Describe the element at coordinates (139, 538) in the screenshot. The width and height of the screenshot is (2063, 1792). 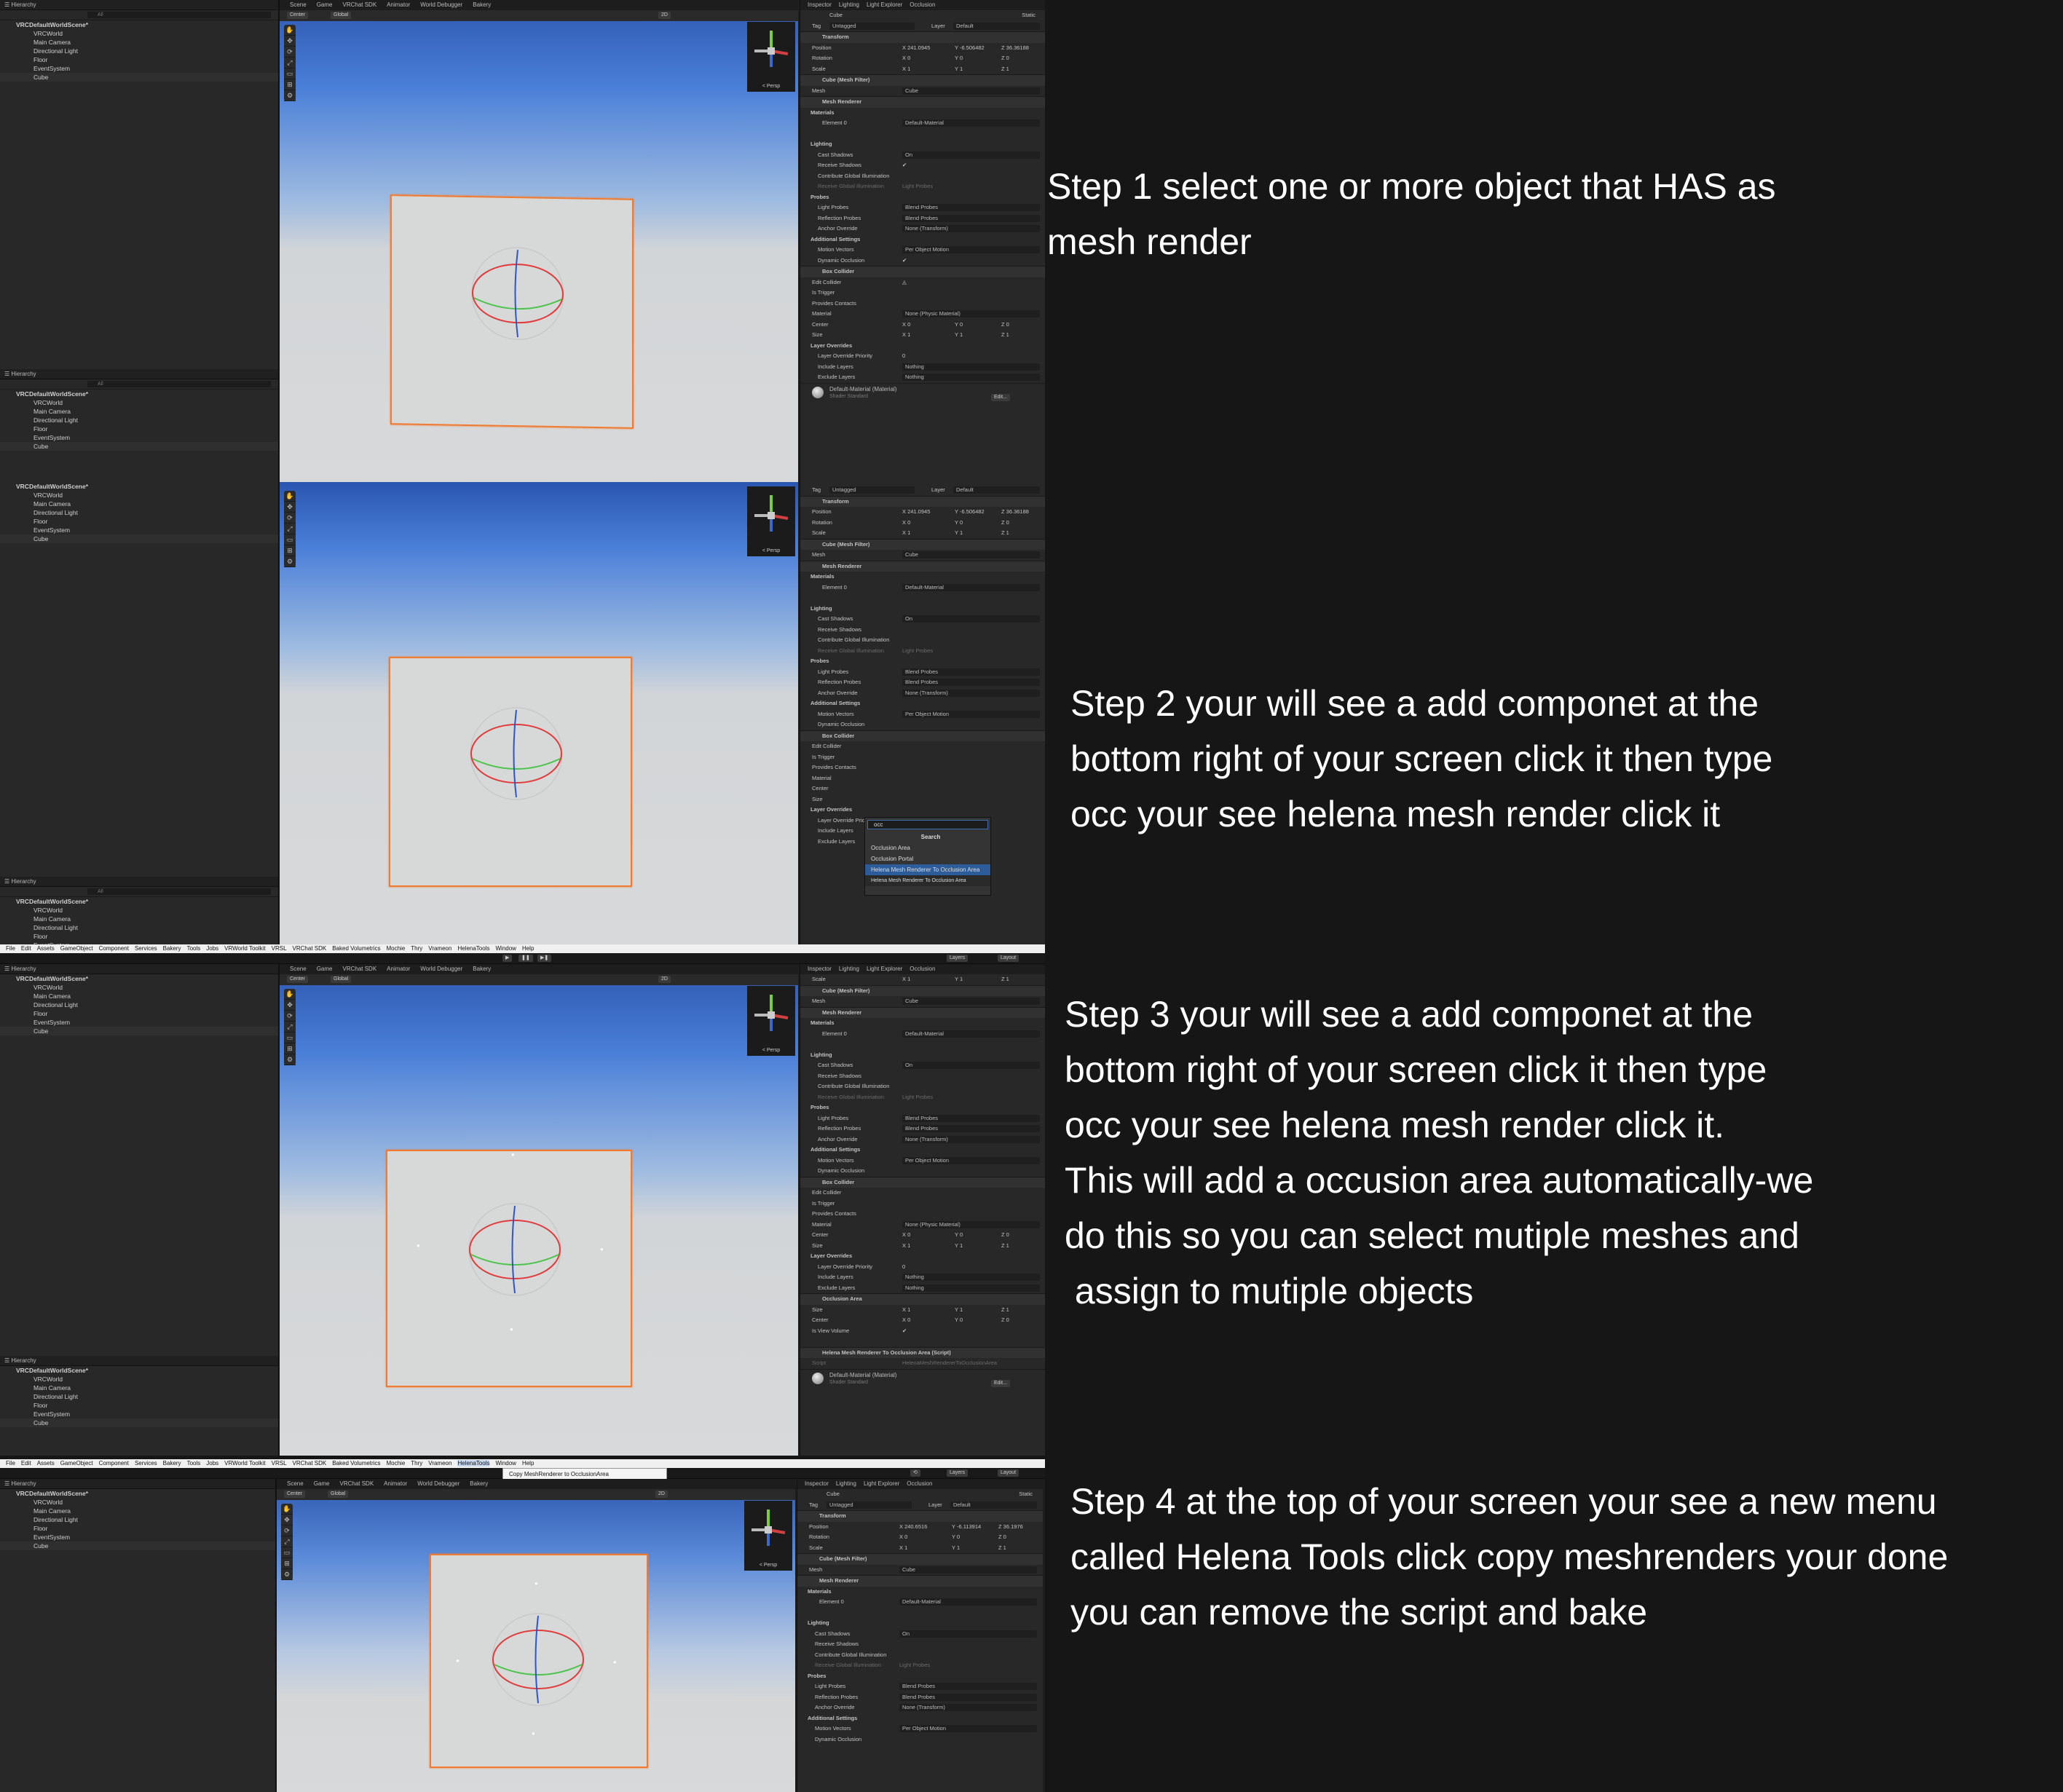
I see `hierarchy-item-selected: Cube` at that location.